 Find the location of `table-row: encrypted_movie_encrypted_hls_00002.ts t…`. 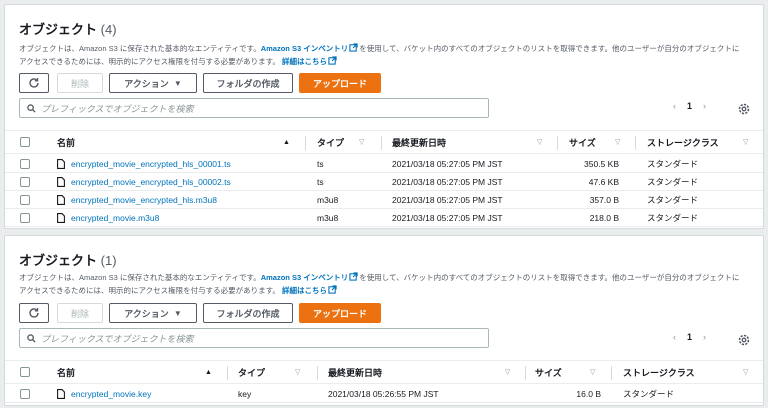

table-row: encrypted_movie_encrypted_hls_00002.ts t… is located at coordinates (384, 182).